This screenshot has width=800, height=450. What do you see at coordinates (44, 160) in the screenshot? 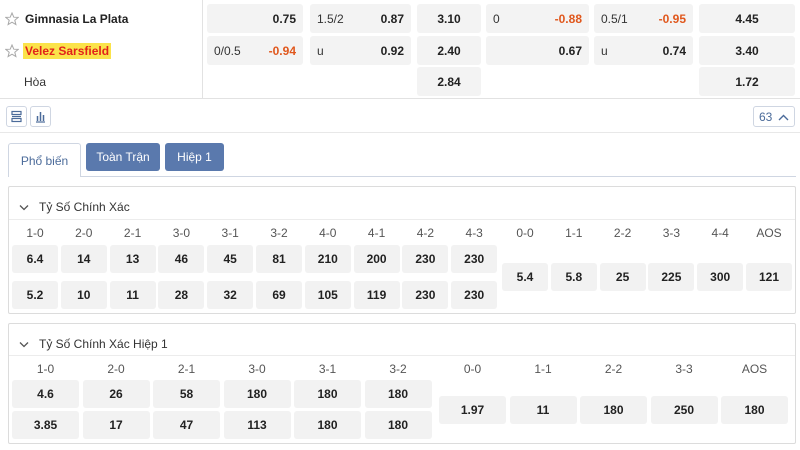
I see `tab-popular: Phổ biến` at bounding box center [44, 160].